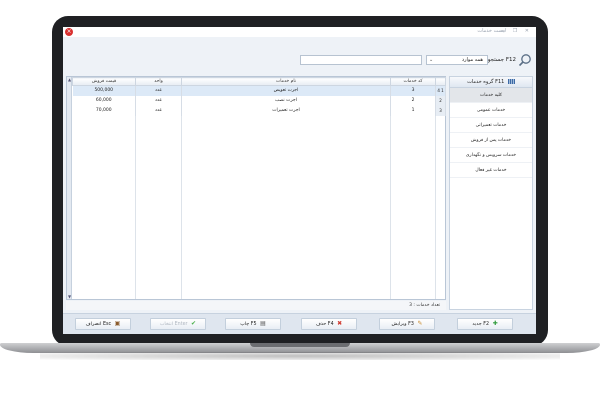  What do you see at coordinates (440, 90) in the screenshot?
I see `row-indicator: 4 1` at bounding box center [440, 90].